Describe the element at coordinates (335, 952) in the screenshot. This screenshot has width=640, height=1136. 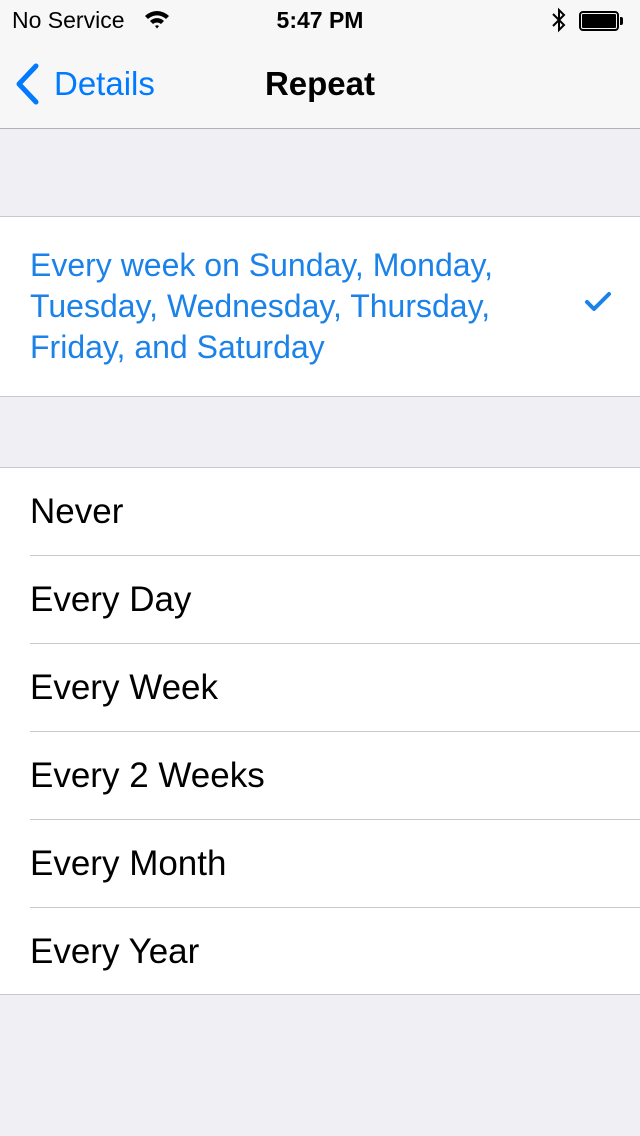
I see `option-every-year: Every Year` at that location.